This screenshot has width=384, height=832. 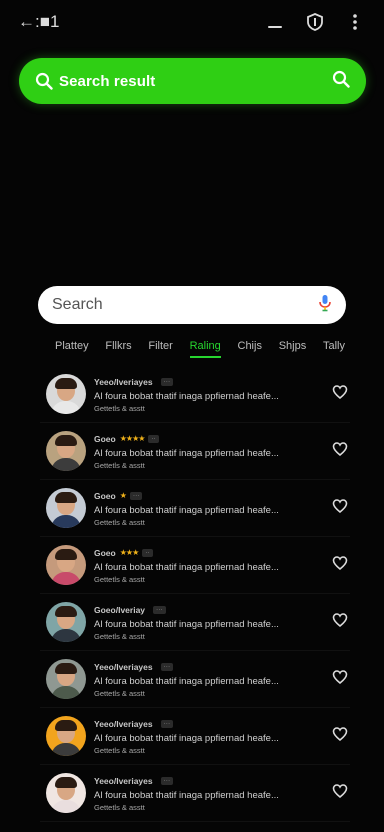 I want to click on rating-stars: ★★★, so click(x=129, y=552).